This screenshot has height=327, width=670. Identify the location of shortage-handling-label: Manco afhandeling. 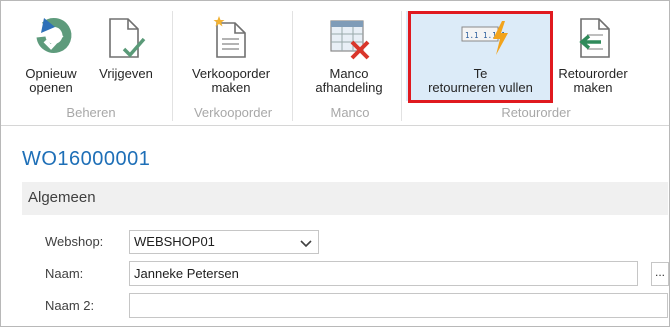
(349, 80).